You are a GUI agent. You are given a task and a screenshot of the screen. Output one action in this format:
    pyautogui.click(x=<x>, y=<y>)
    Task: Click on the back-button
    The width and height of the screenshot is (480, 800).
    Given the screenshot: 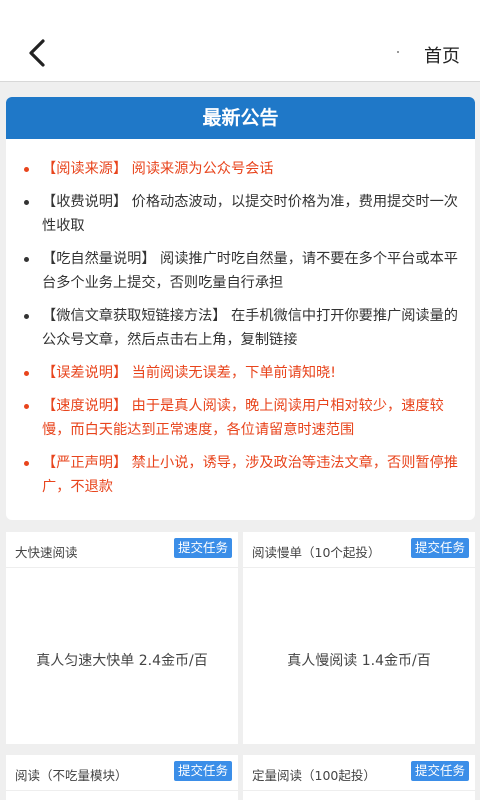 What is the action you would take?
    pyautogui.click(x=37, y=53)
    